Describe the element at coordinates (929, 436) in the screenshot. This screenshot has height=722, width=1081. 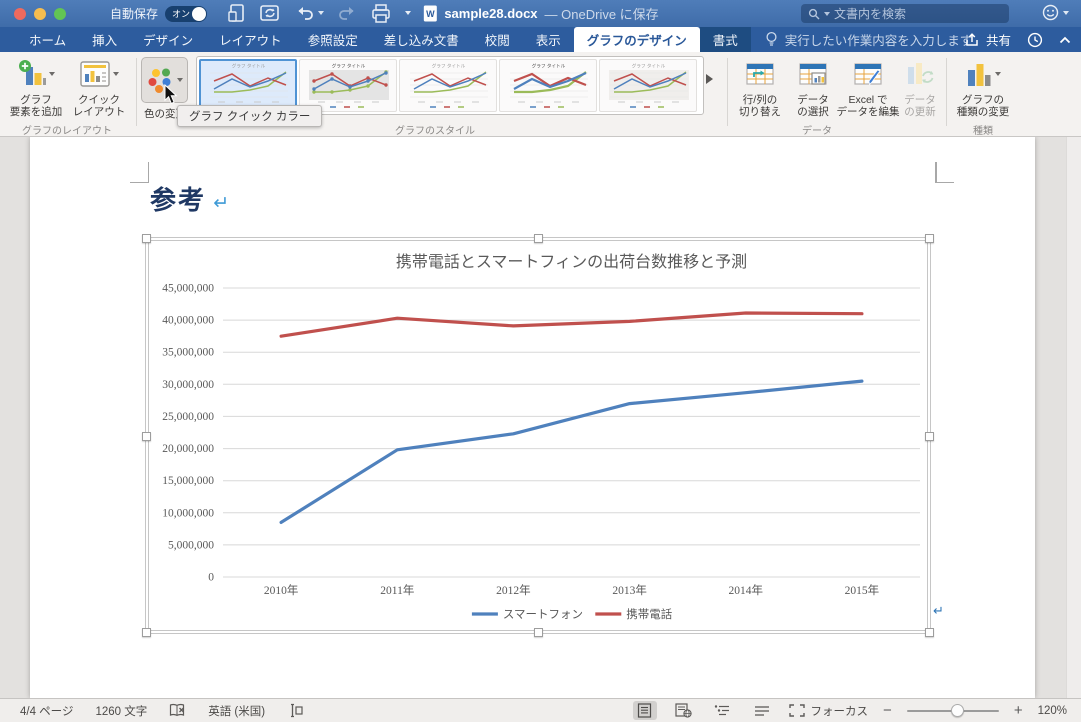
I see `resize-handle-e` at that location.